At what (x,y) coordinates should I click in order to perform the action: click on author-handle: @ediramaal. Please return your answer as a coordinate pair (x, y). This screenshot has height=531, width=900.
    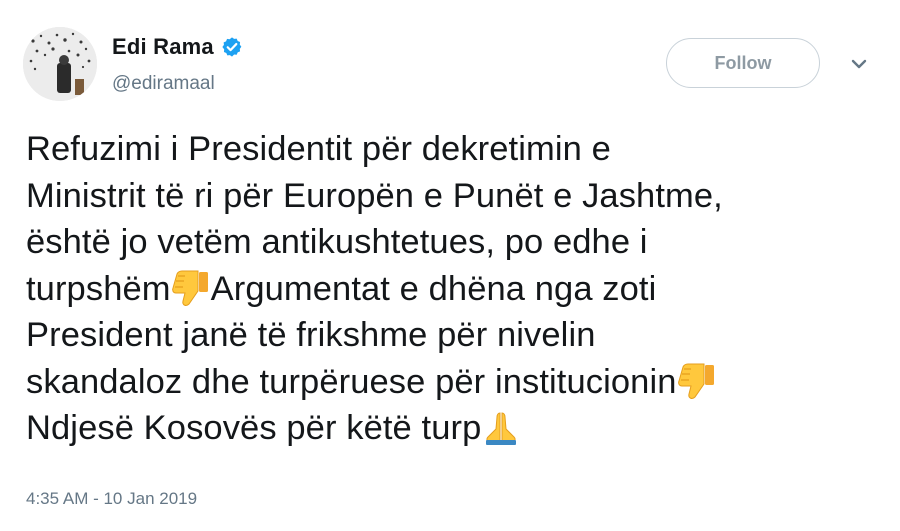
    Looking at the image, I should click on (163, 84).